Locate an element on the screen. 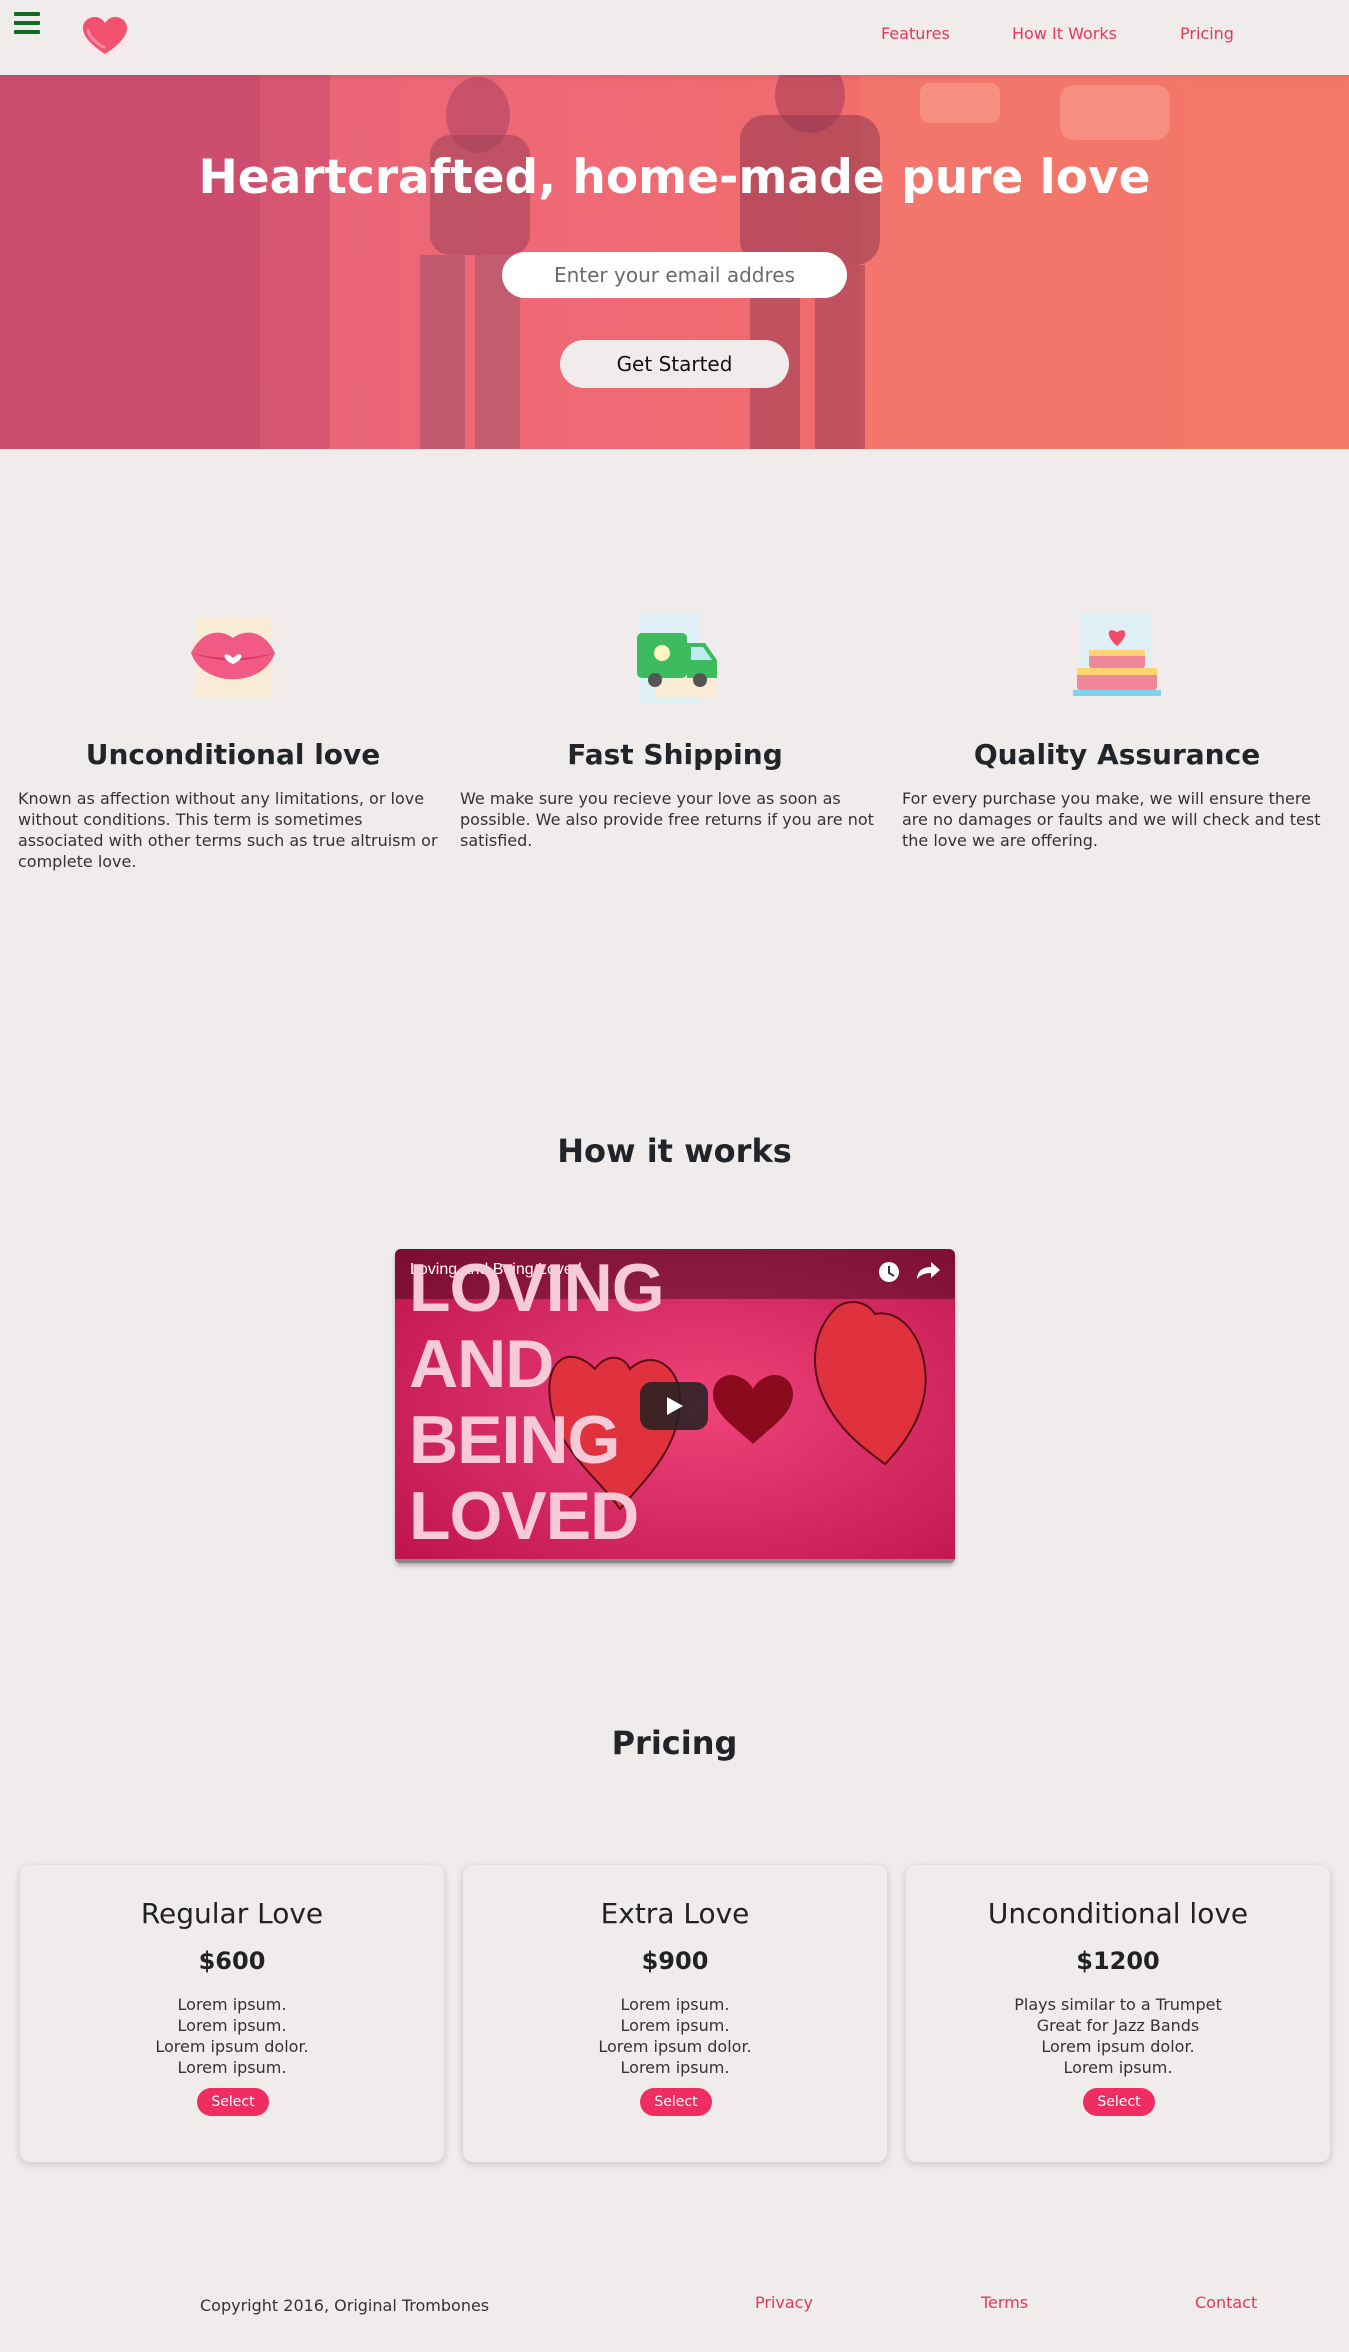 The width and height of the screenshot is (1349, 2352). plan-name: Extra Love is located at coordinates (675, 1913).